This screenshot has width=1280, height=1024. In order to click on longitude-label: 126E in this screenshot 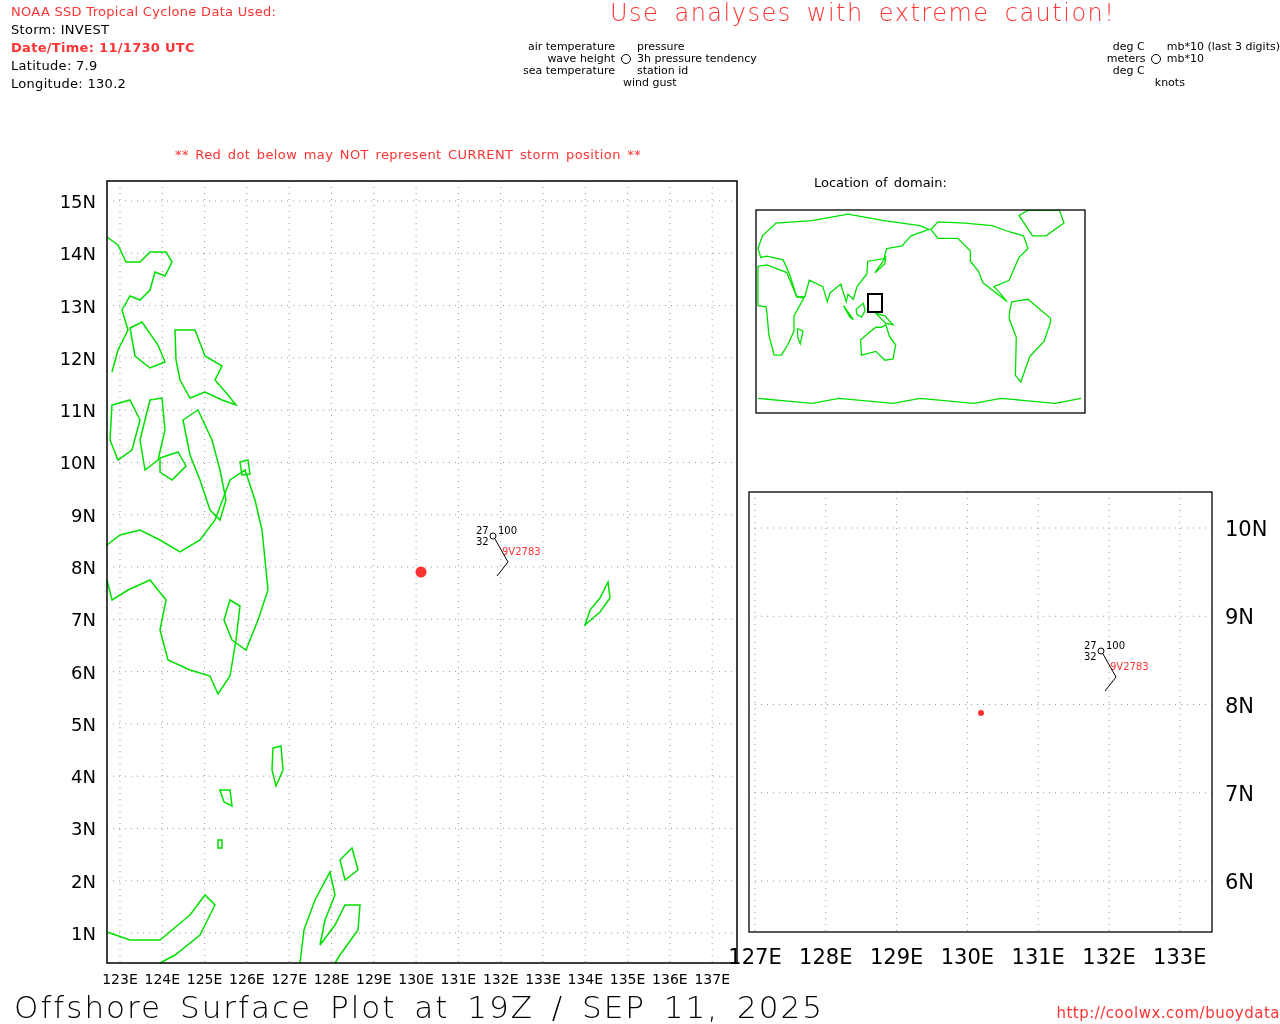, I will do `click(247, 979)`.